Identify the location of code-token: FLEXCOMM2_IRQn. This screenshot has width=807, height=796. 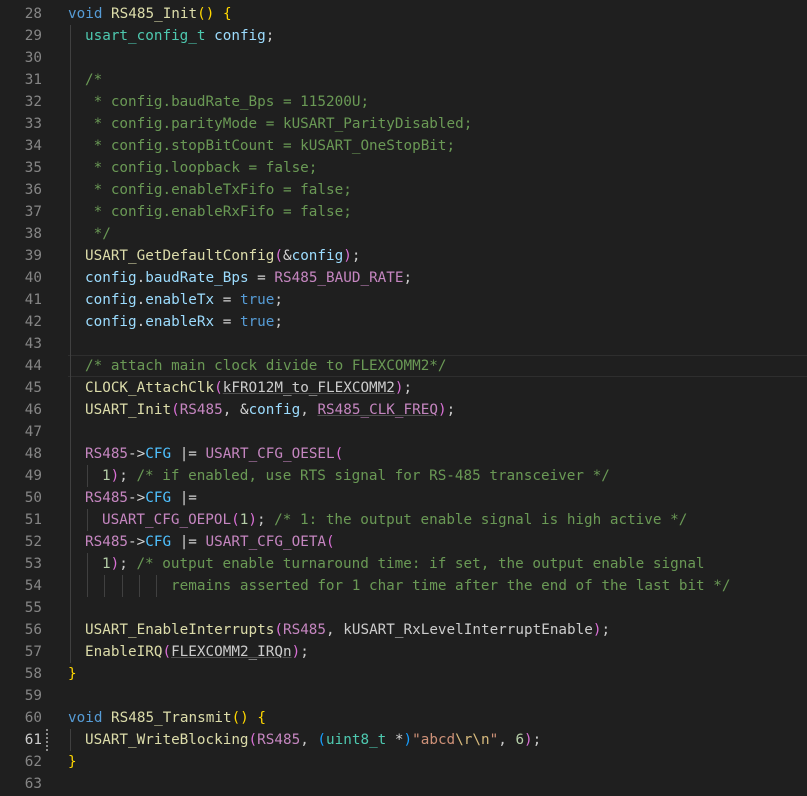
(231, 652).